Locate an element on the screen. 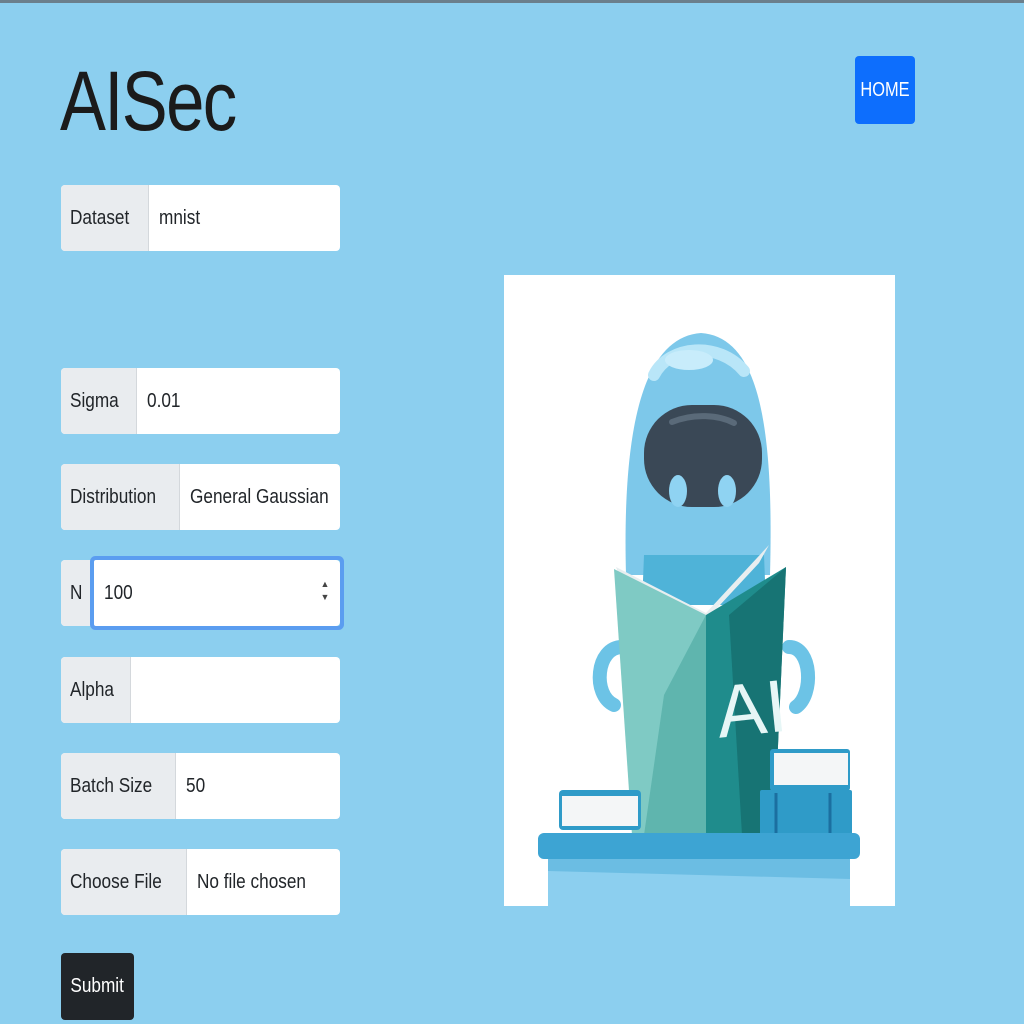 The height and width of the screenshot is (1024, 1024). n-input: 100 ▲ ▼ is located at coordinates (217, 593).